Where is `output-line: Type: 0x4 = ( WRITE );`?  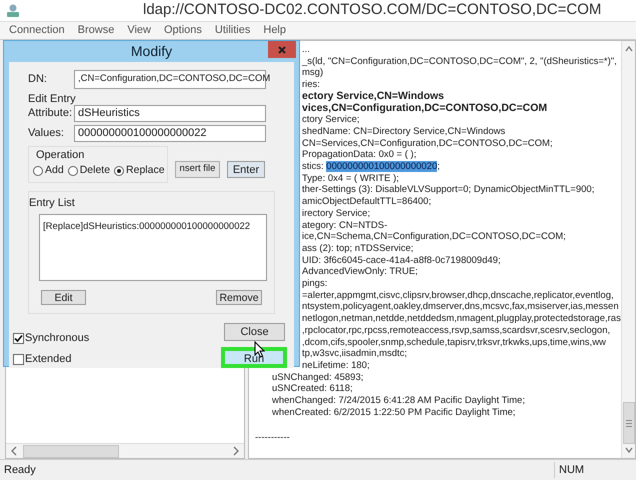
output-line: Type: 0x4 = ( WRITE ); is located at coordinates (350, 178).